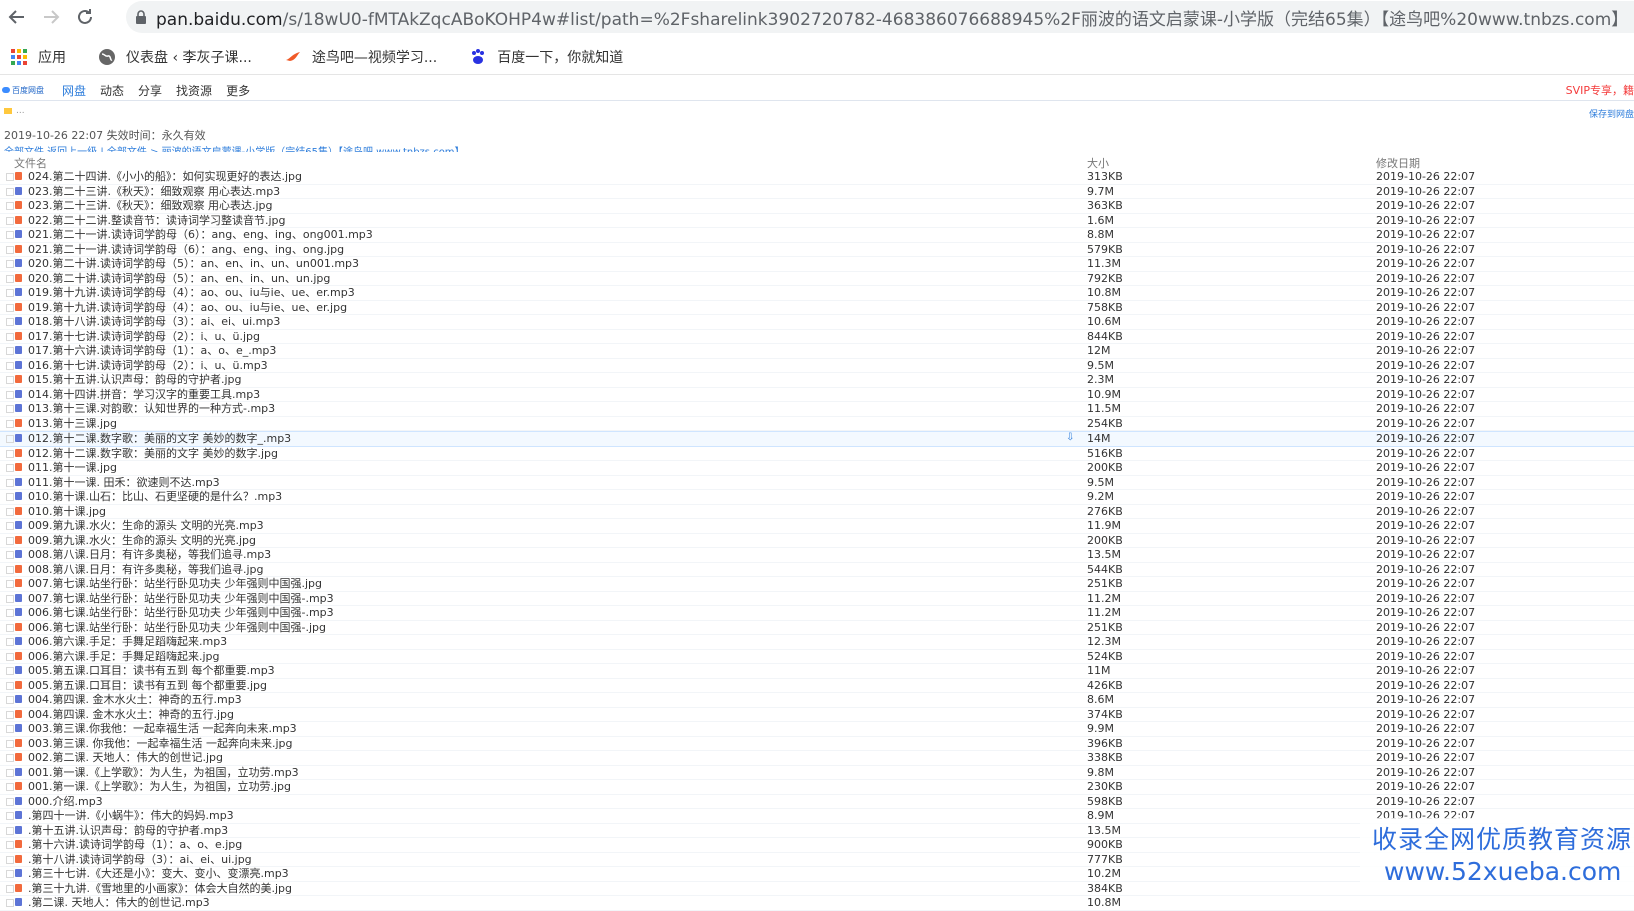 This screenshot has height=911, width=1634. I want to click on file-name: 001.第一课.《上学歌》：为人生，为祖国，立功劳.jpg, so click(159, 786).